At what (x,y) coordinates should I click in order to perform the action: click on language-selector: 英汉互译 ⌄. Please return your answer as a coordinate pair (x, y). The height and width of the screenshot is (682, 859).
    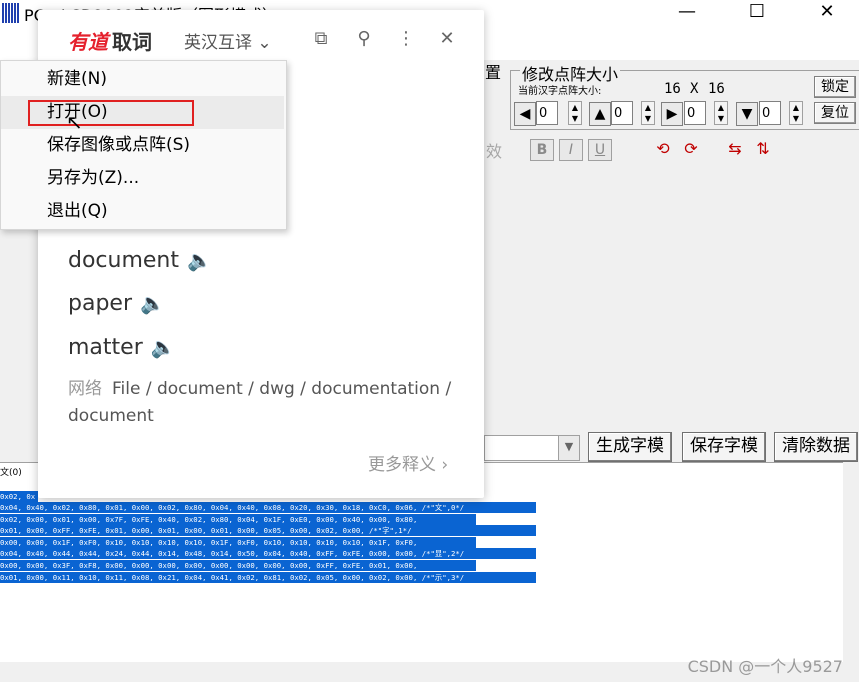
    Looking at the image, I should click on (228, 40).